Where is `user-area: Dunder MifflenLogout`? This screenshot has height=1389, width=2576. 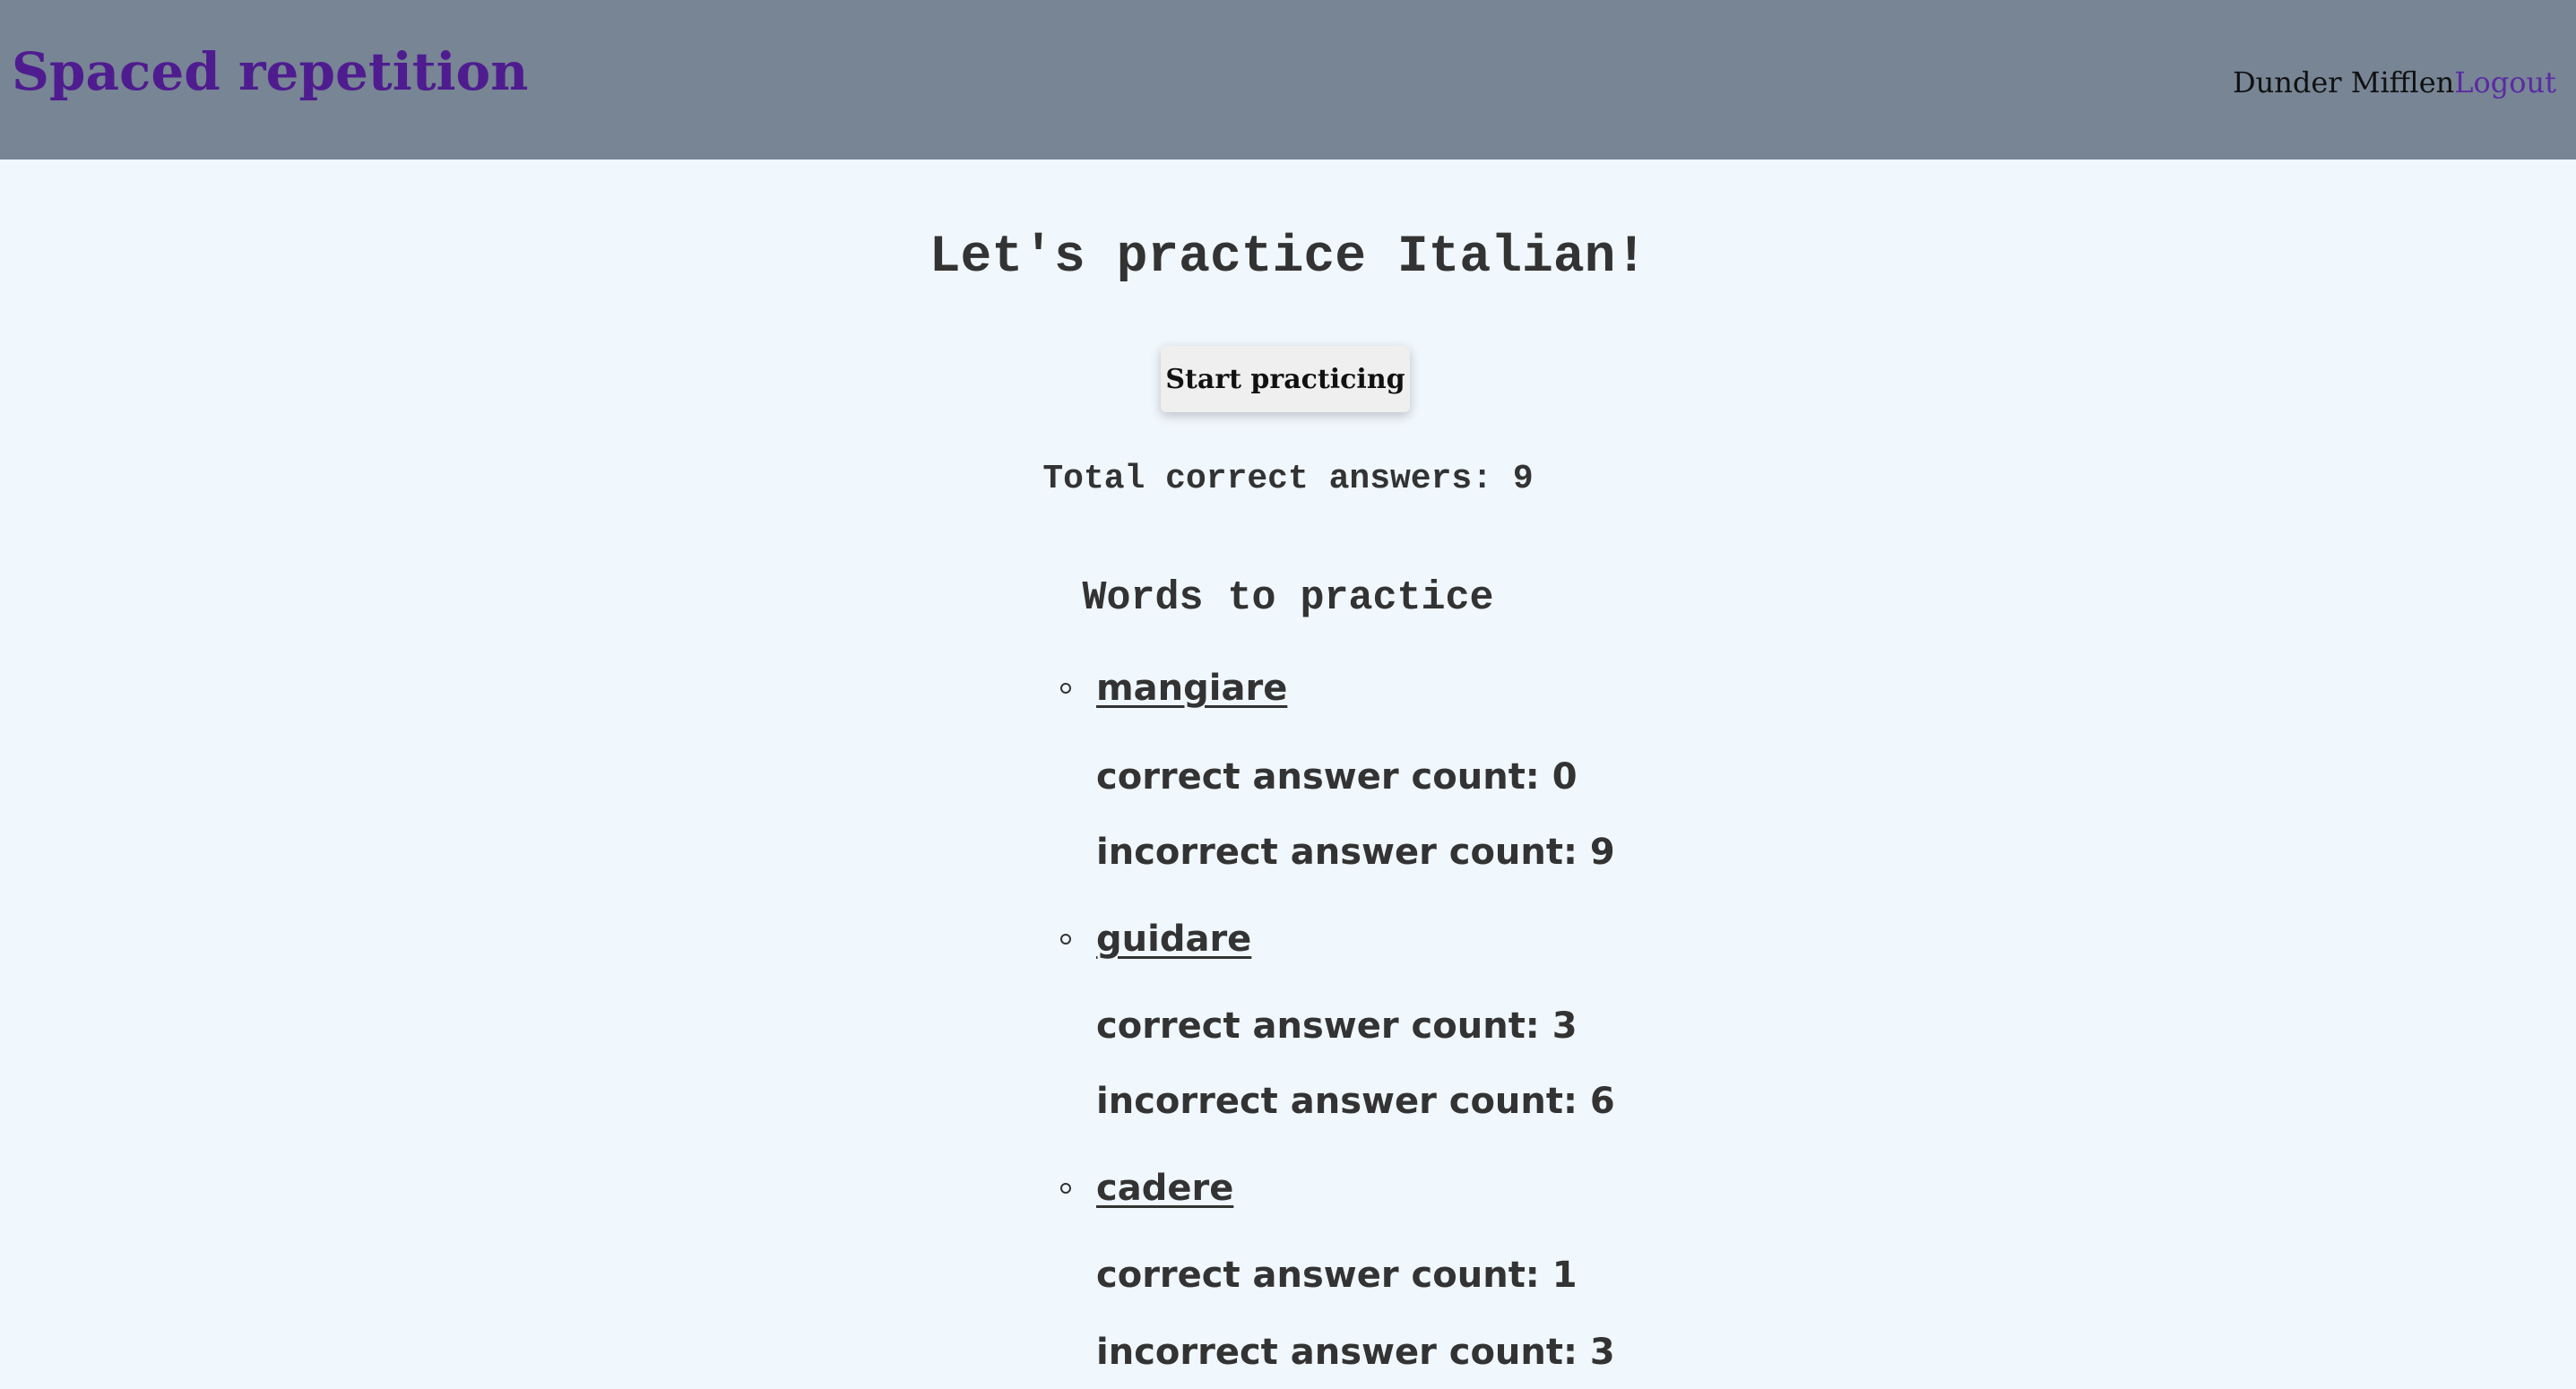
user-area: Dunder MifflenLogout is located at coordinates (2394, 83).